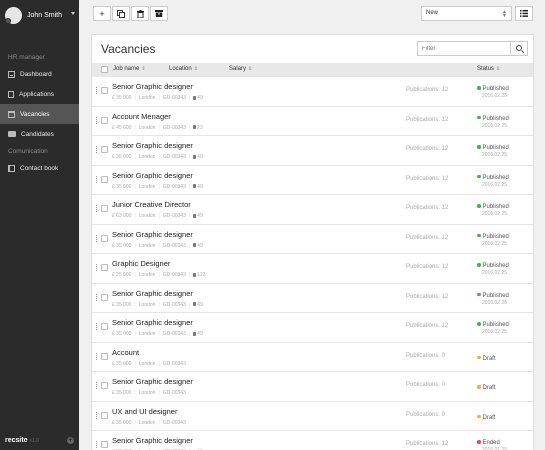  What do you see at coordinates (128, 49) in the screenshot?
I see `page-title: Vacancies` at bounding box center [128, 49].